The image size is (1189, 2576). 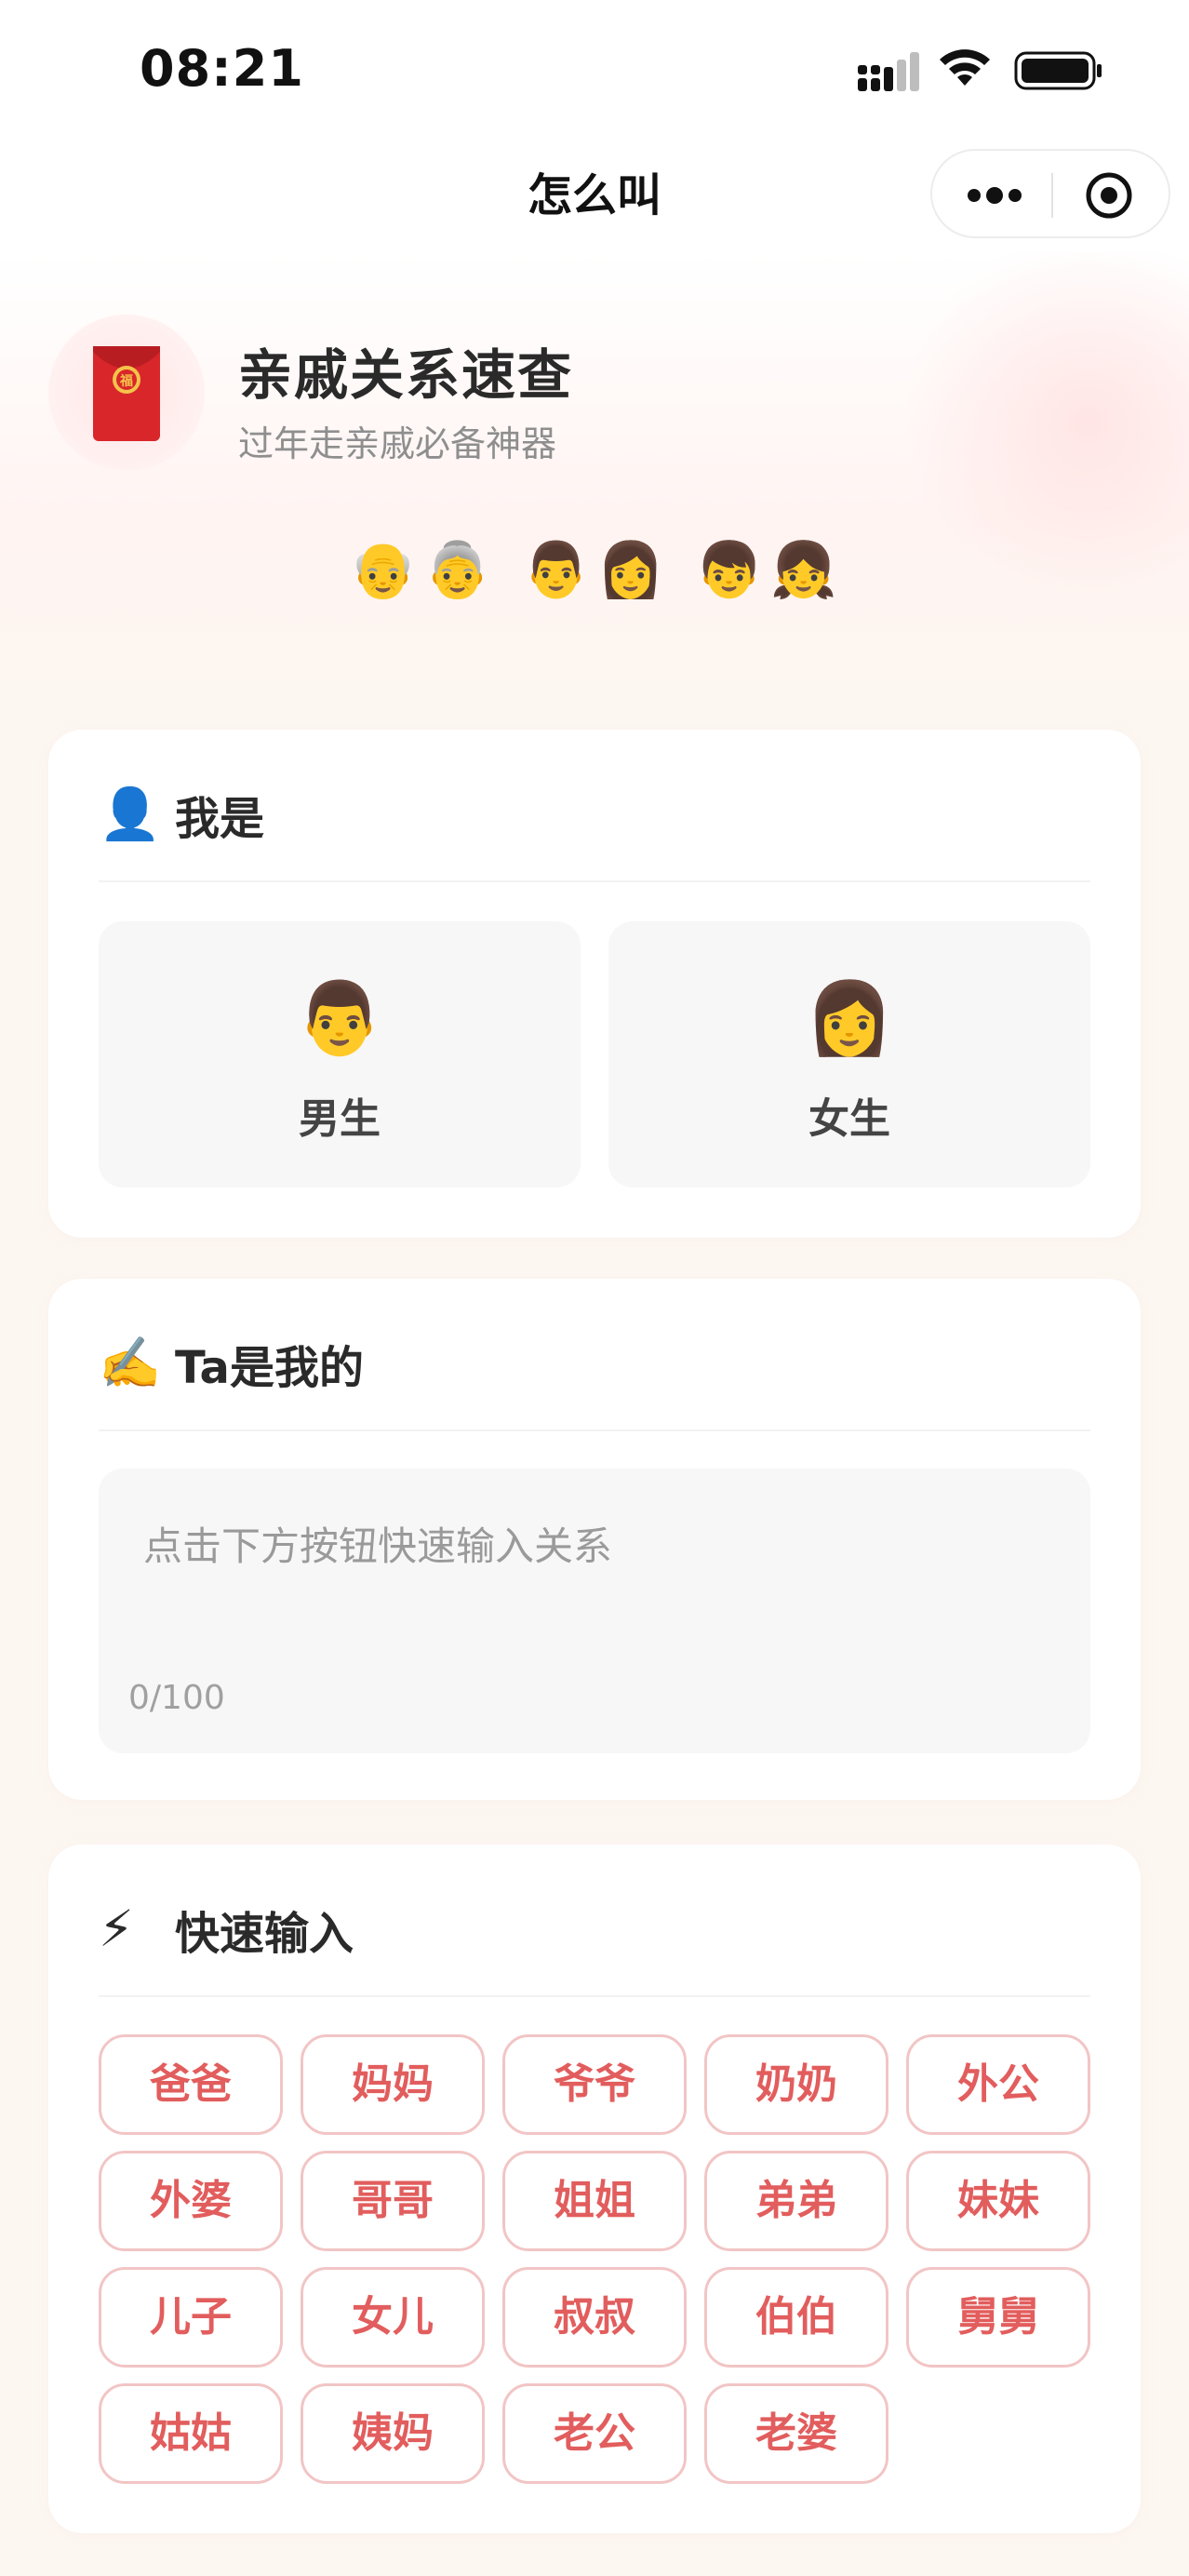 I want to click on chip-maternal-grandpa: 外公, so click(x=998, y=2084).